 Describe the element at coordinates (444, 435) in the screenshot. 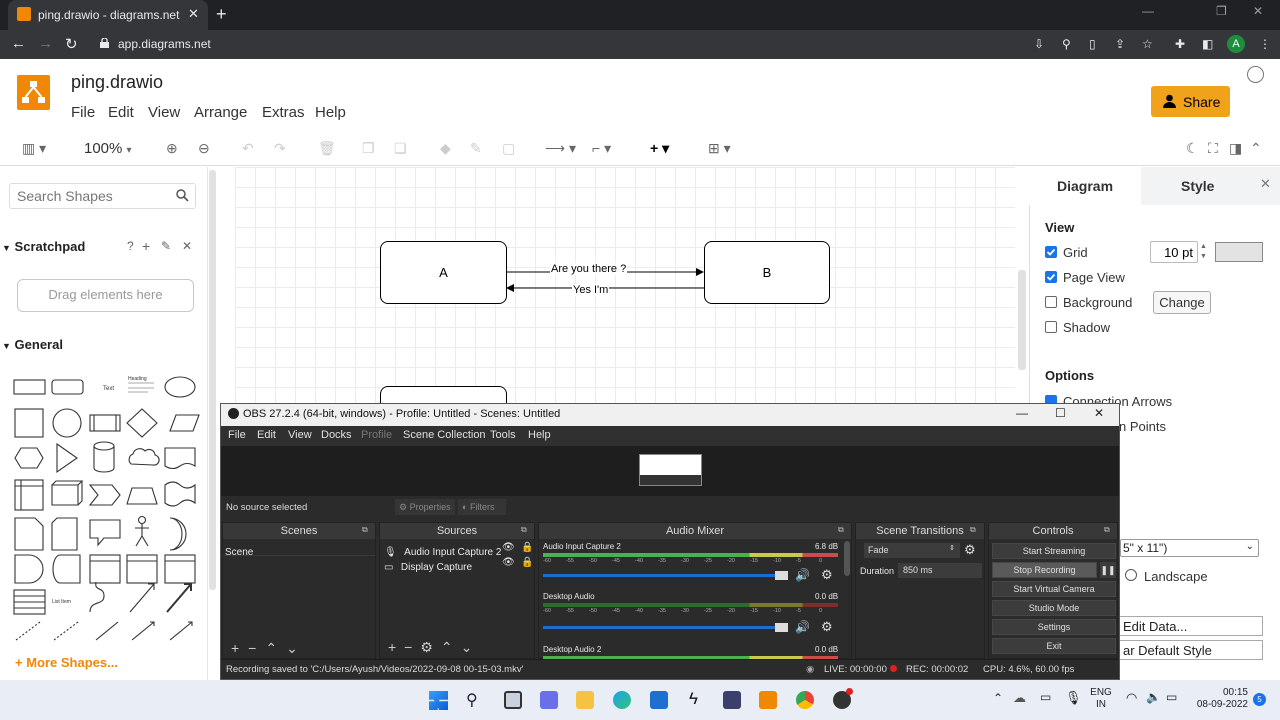

I see `obs-menu-scene-collection: Scene Collection` at that location.